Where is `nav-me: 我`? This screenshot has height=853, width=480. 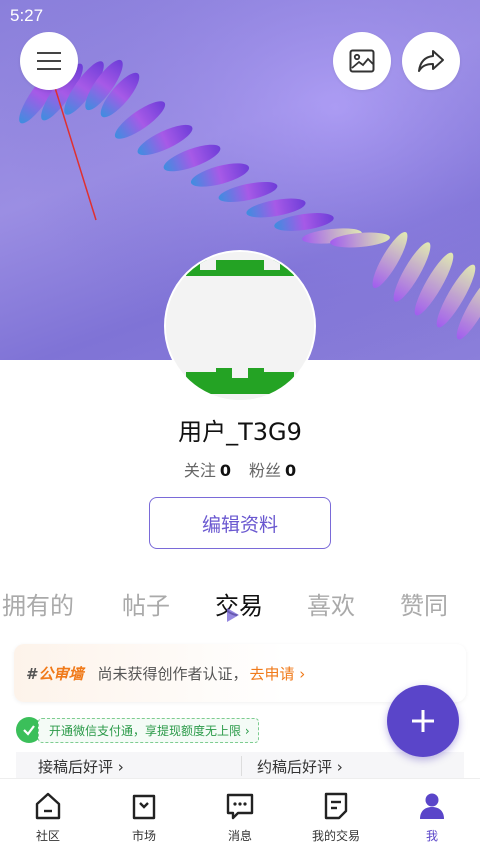 nav-me: 我 is located at coordinates (432, 816).